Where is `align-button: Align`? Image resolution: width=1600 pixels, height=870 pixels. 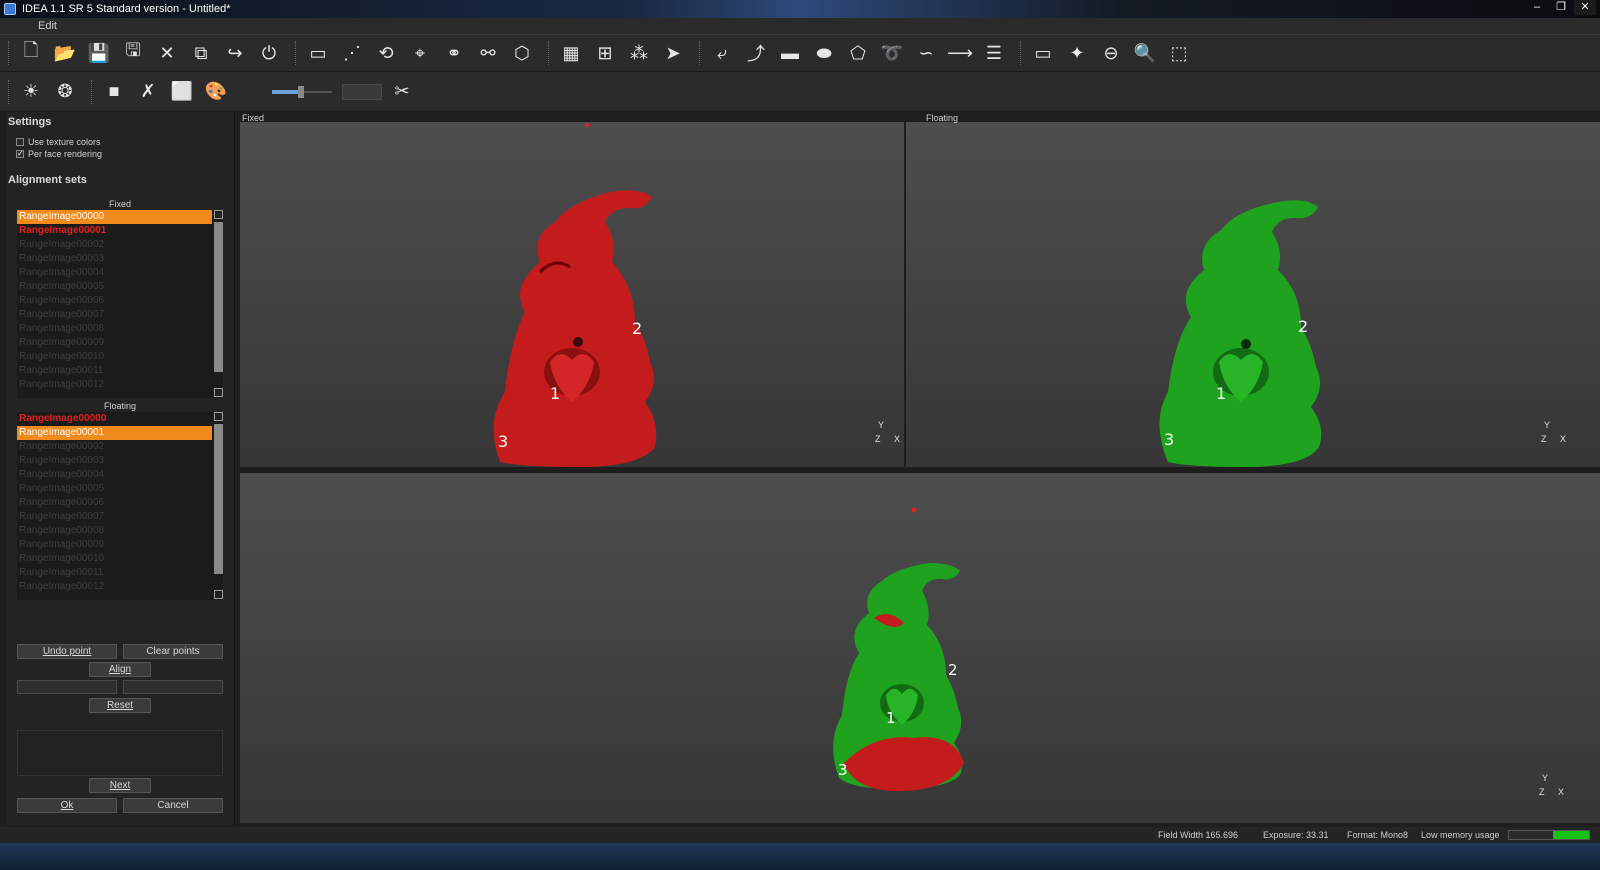 align-button: Align is located at coordinates (120, 669).